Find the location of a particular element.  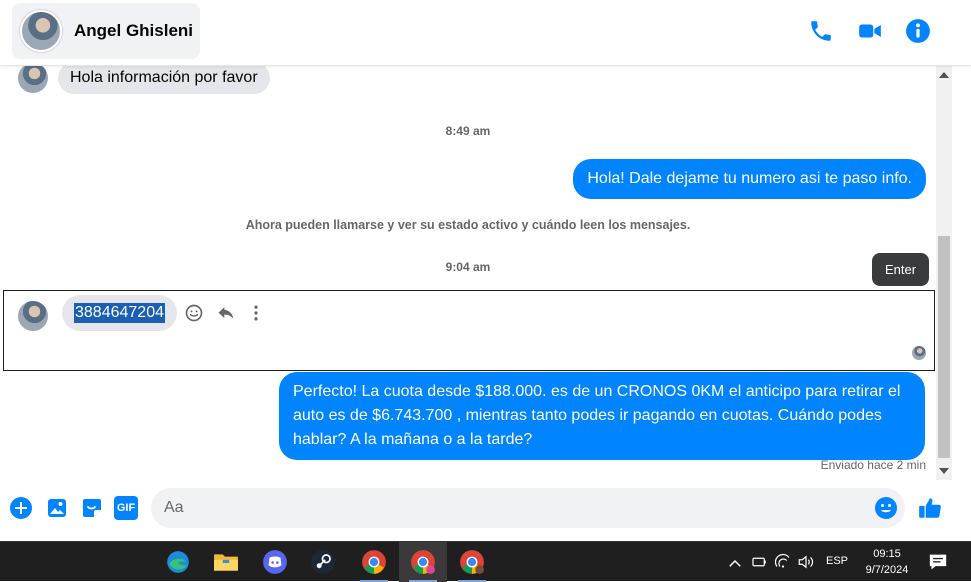

gif-icon: GIF is located at coordinates (126, 508).